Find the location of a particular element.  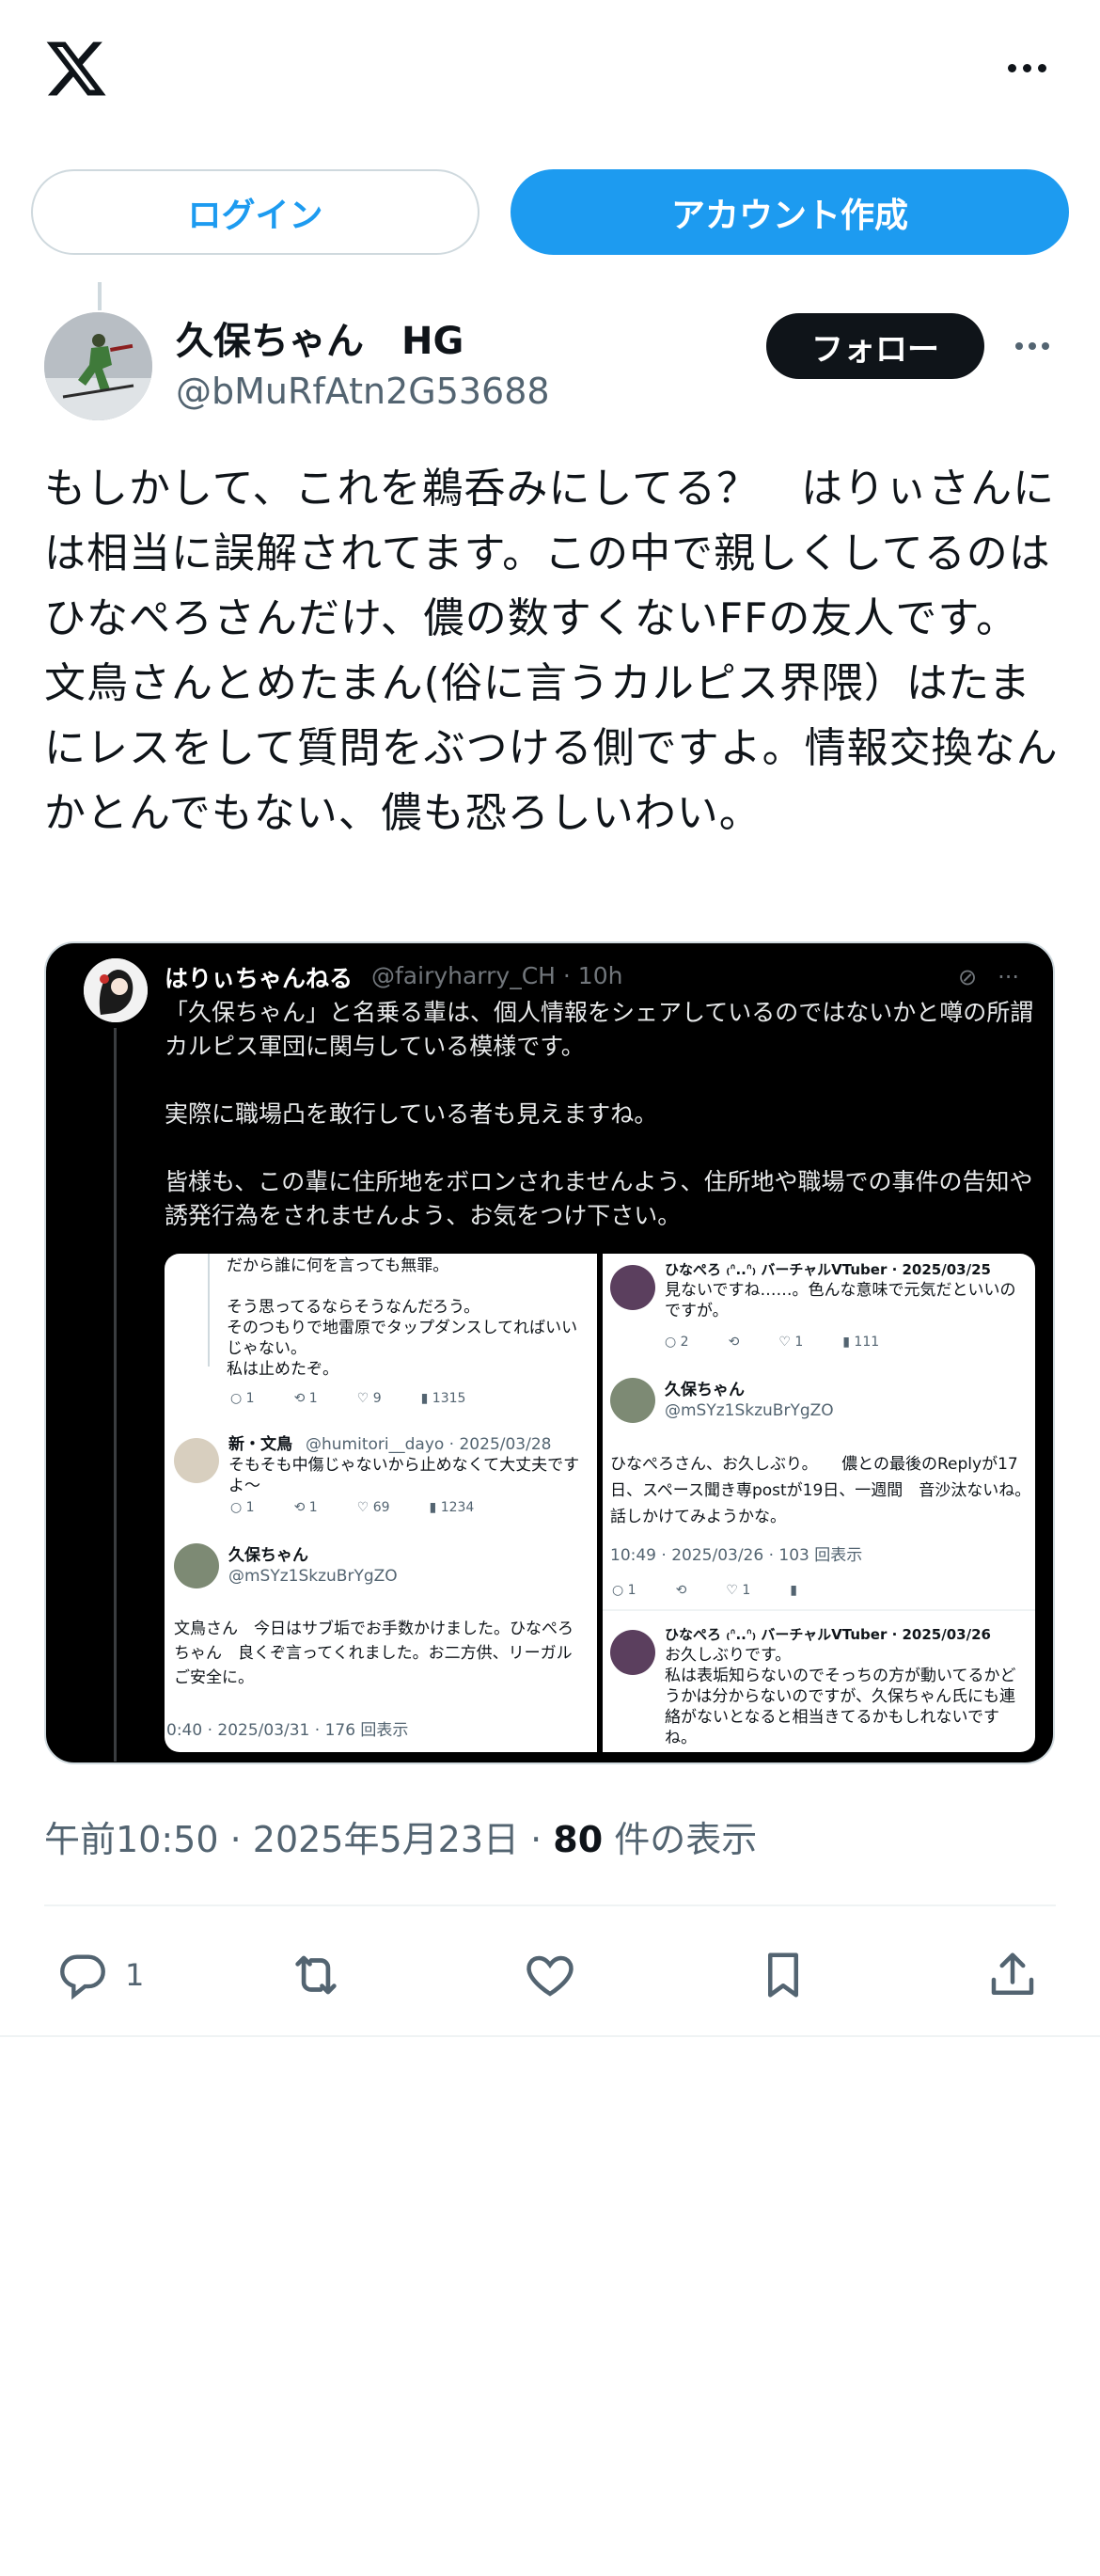

right-name-2: 久保ちゃん is located at coordinates (705, 1390).